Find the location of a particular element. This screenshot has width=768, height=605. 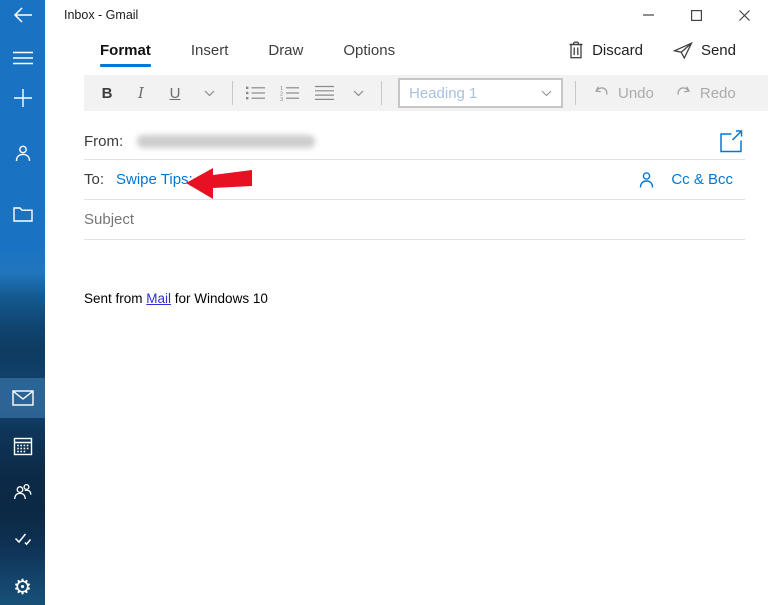

signature-line: Sent from Mail for Windows 10 is located at coordinates (414, 298).